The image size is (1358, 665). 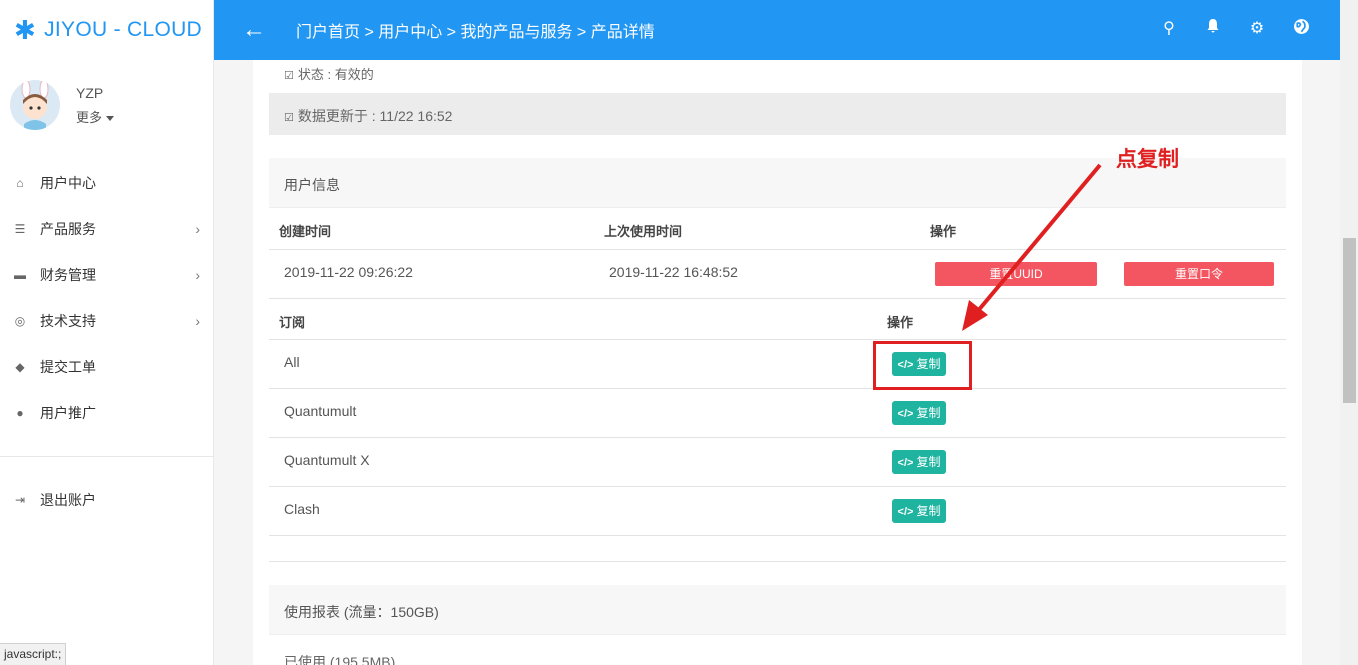 I want to click on card-icon: ▬, so click(x=20, y=275).